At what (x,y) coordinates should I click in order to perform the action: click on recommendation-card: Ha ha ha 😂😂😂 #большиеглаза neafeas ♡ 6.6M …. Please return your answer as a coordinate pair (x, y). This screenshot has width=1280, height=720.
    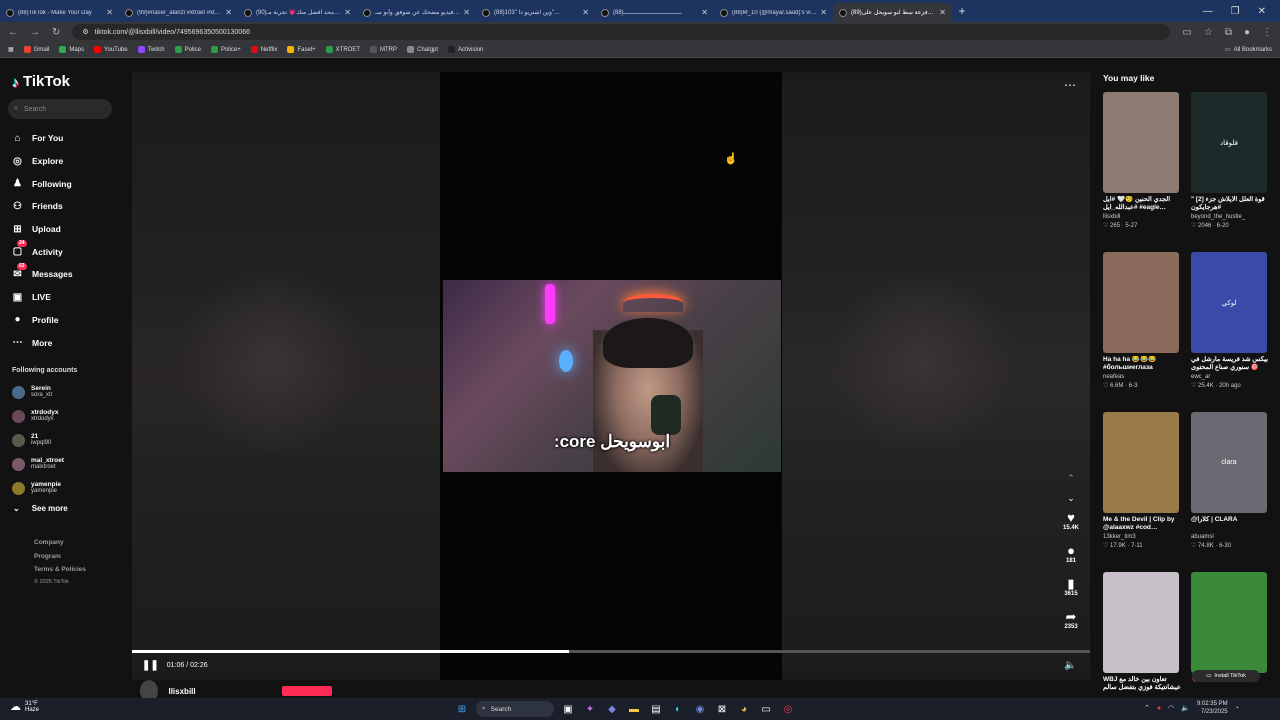
    Looking at the image, I should click on (1142, 332).